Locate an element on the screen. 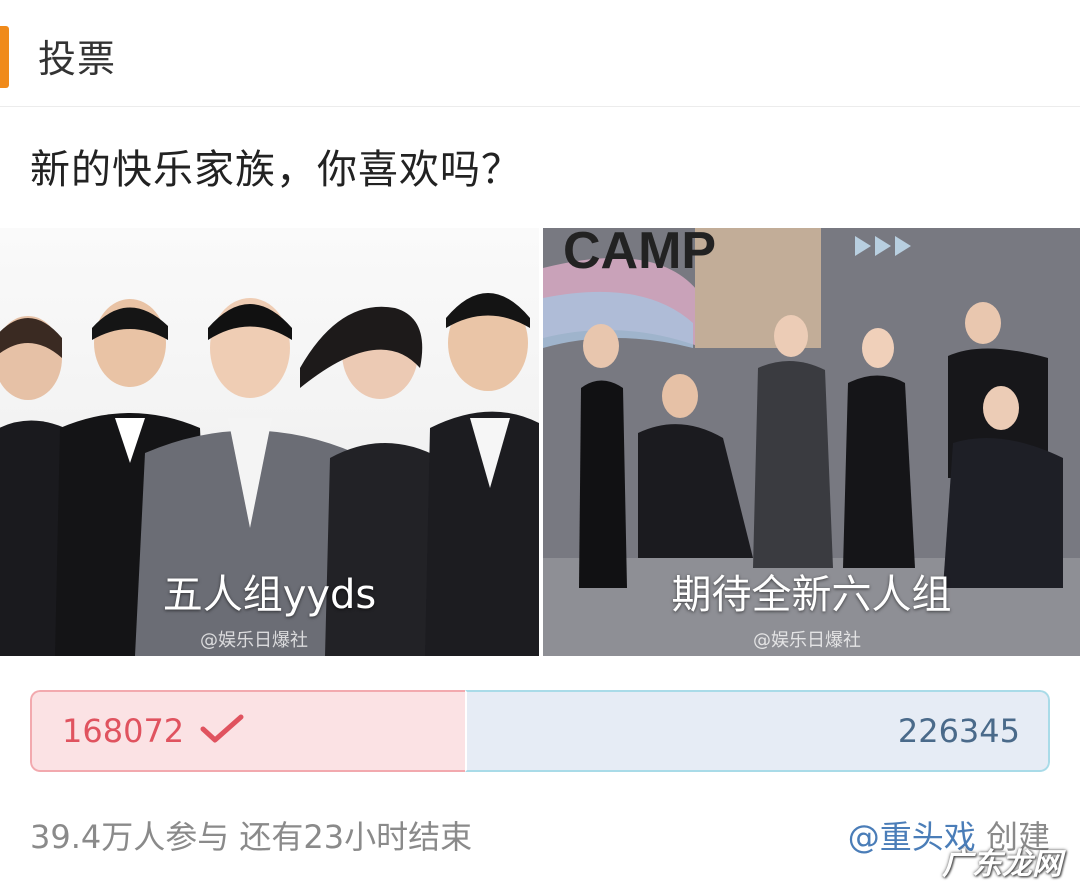 Image resolution: width=1080 pixels, height=893 pixels. card-header: 投票 is located at coordinates (540, 53).